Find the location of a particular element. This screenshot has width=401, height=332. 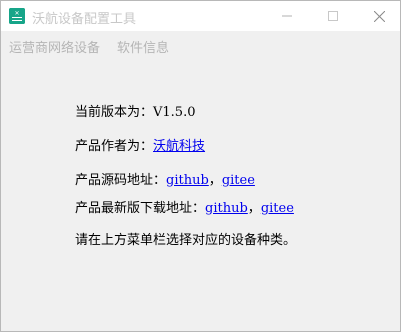

menu-bar: 运营商网络设备 软件信息 is located at coordinates (200, 45).